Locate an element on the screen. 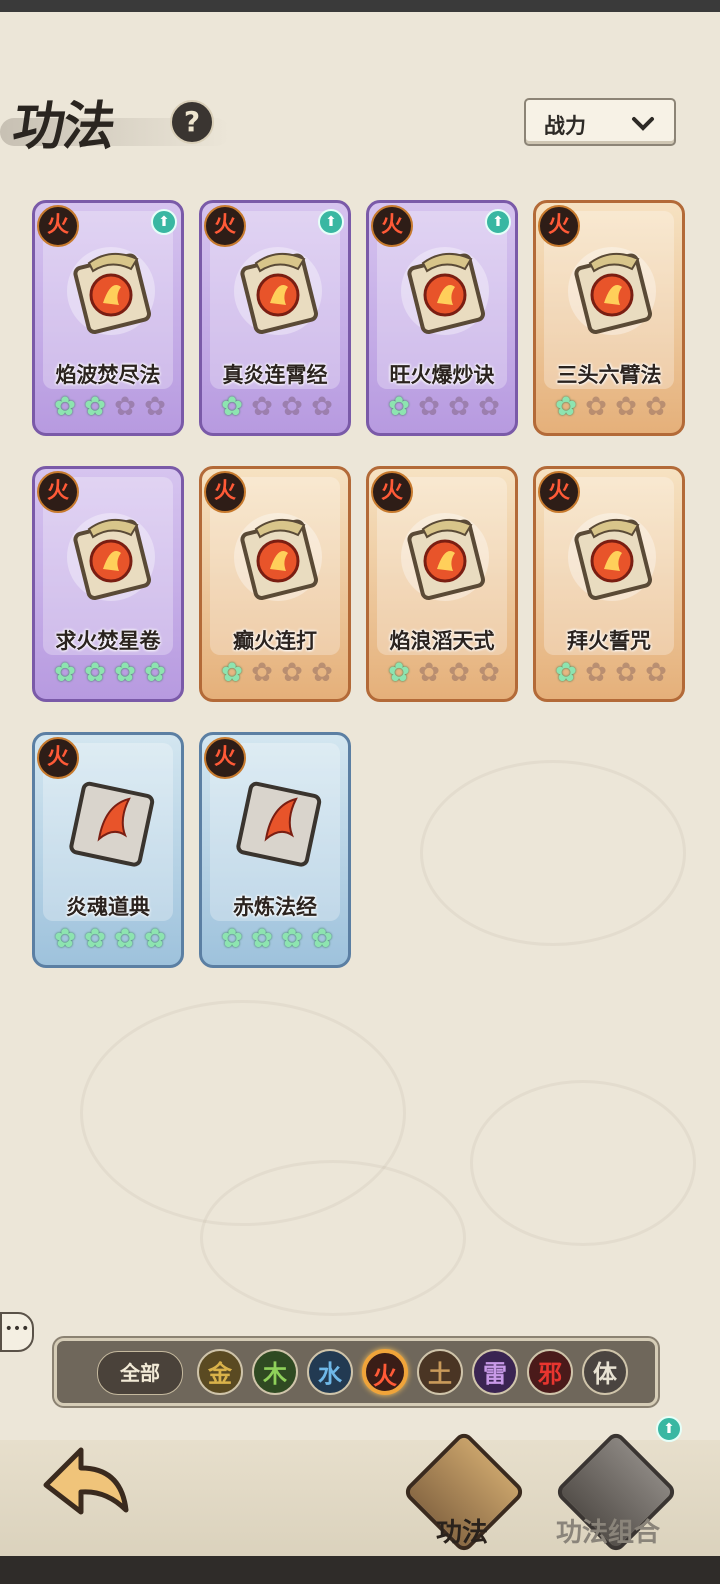  technique-card: 火三头六臂法 ✿ ✿ ✿ ✿ is located at coordinates (609, 318).